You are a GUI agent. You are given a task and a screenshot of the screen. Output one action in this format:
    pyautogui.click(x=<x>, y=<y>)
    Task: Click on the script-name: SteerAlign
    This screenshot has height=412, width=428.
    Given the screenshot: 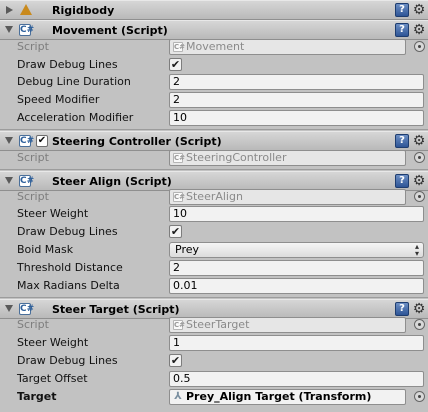 What is the action you would take?
    pyautogui.click(x=214, y=196)
    